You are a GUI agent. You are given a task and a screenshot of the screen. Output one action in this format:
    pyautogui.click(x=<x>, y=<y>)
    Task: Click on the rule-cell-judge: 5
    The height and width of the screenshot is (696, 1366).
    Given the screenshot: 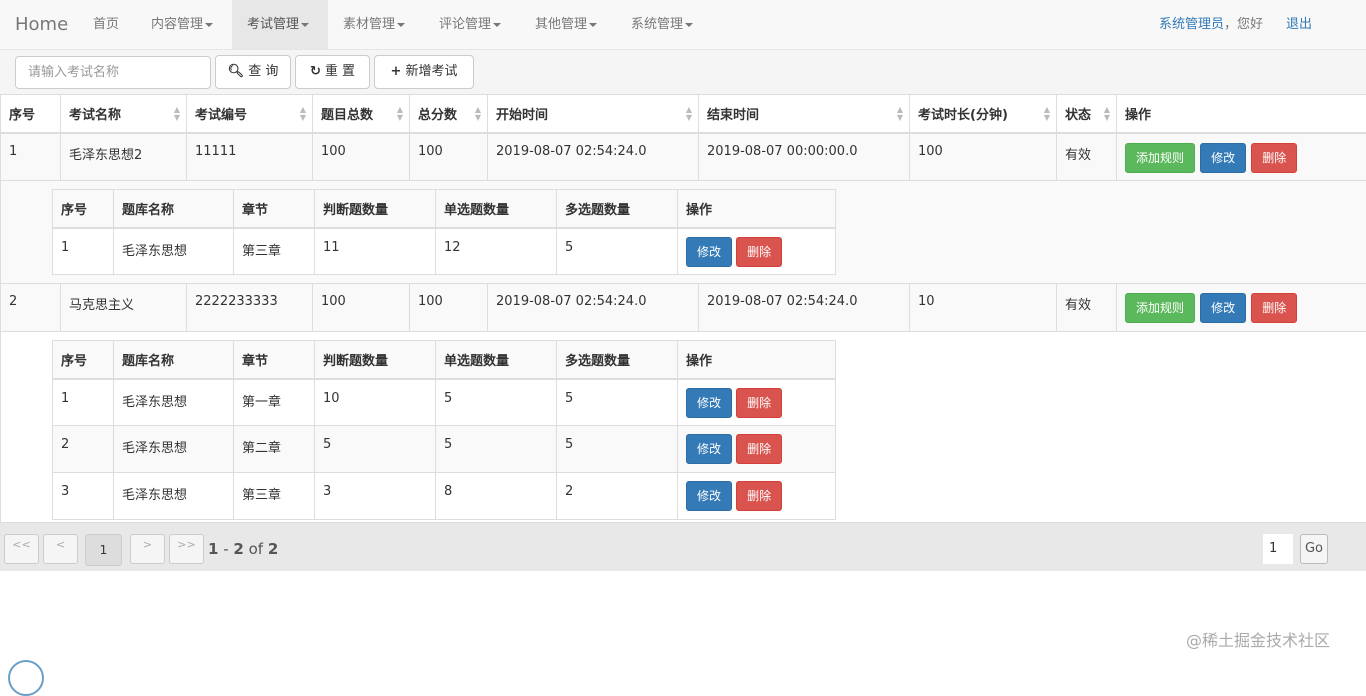 What is the action you would take?
    pyautogui.click(x=375, y=449)
    